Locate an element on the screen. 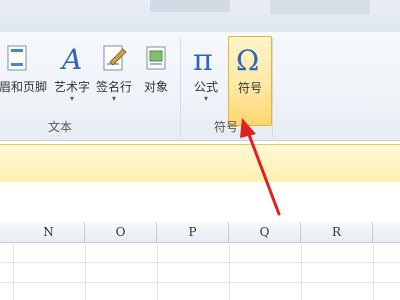 The width and height of the screenshot is (400, 300). formula-area is located at coordinates (200, 202).